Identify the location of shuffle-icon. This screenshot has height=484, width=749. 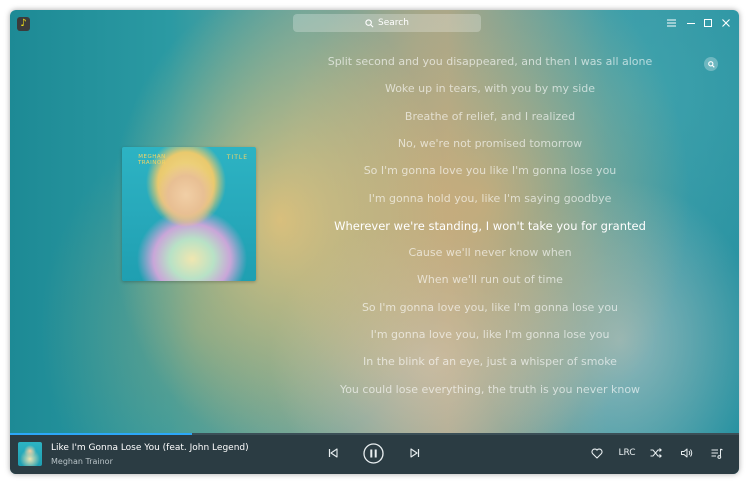
(656, 453).